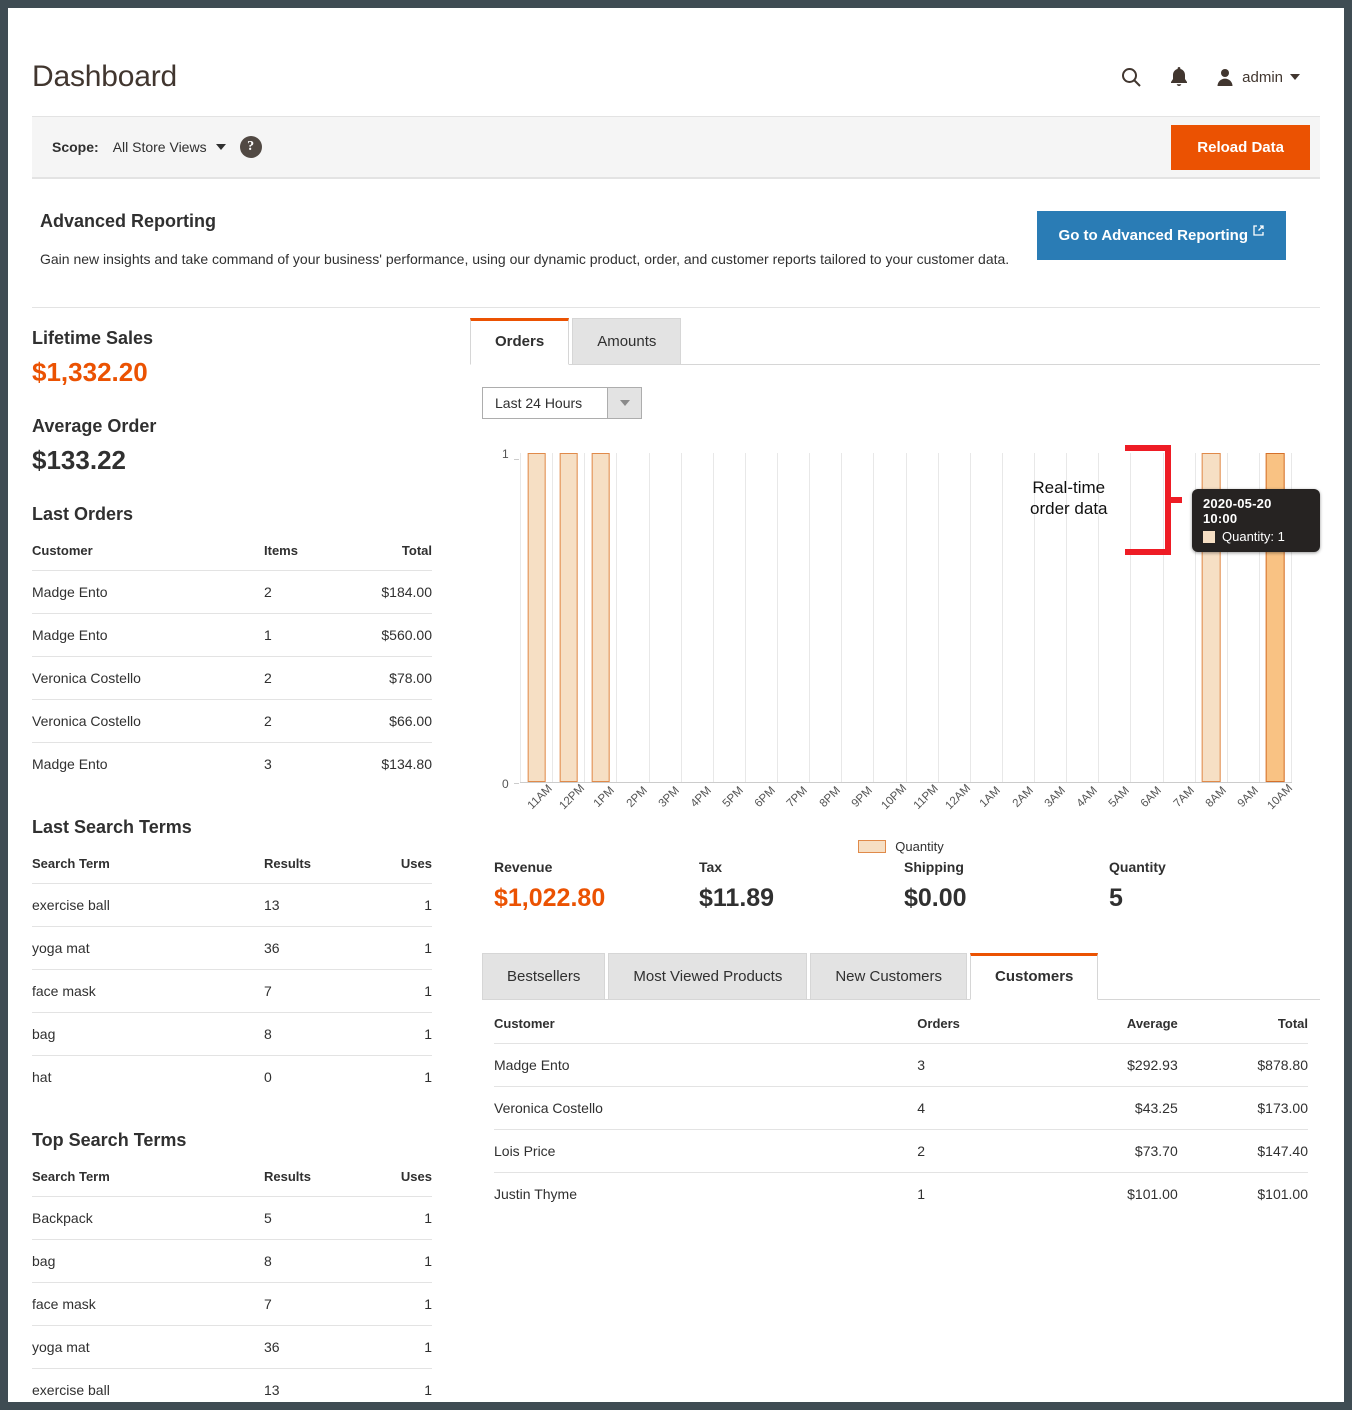 This screenshot has height=1410, width=1352. I want to click on average-order-value: $133.22, so click(79, 460).